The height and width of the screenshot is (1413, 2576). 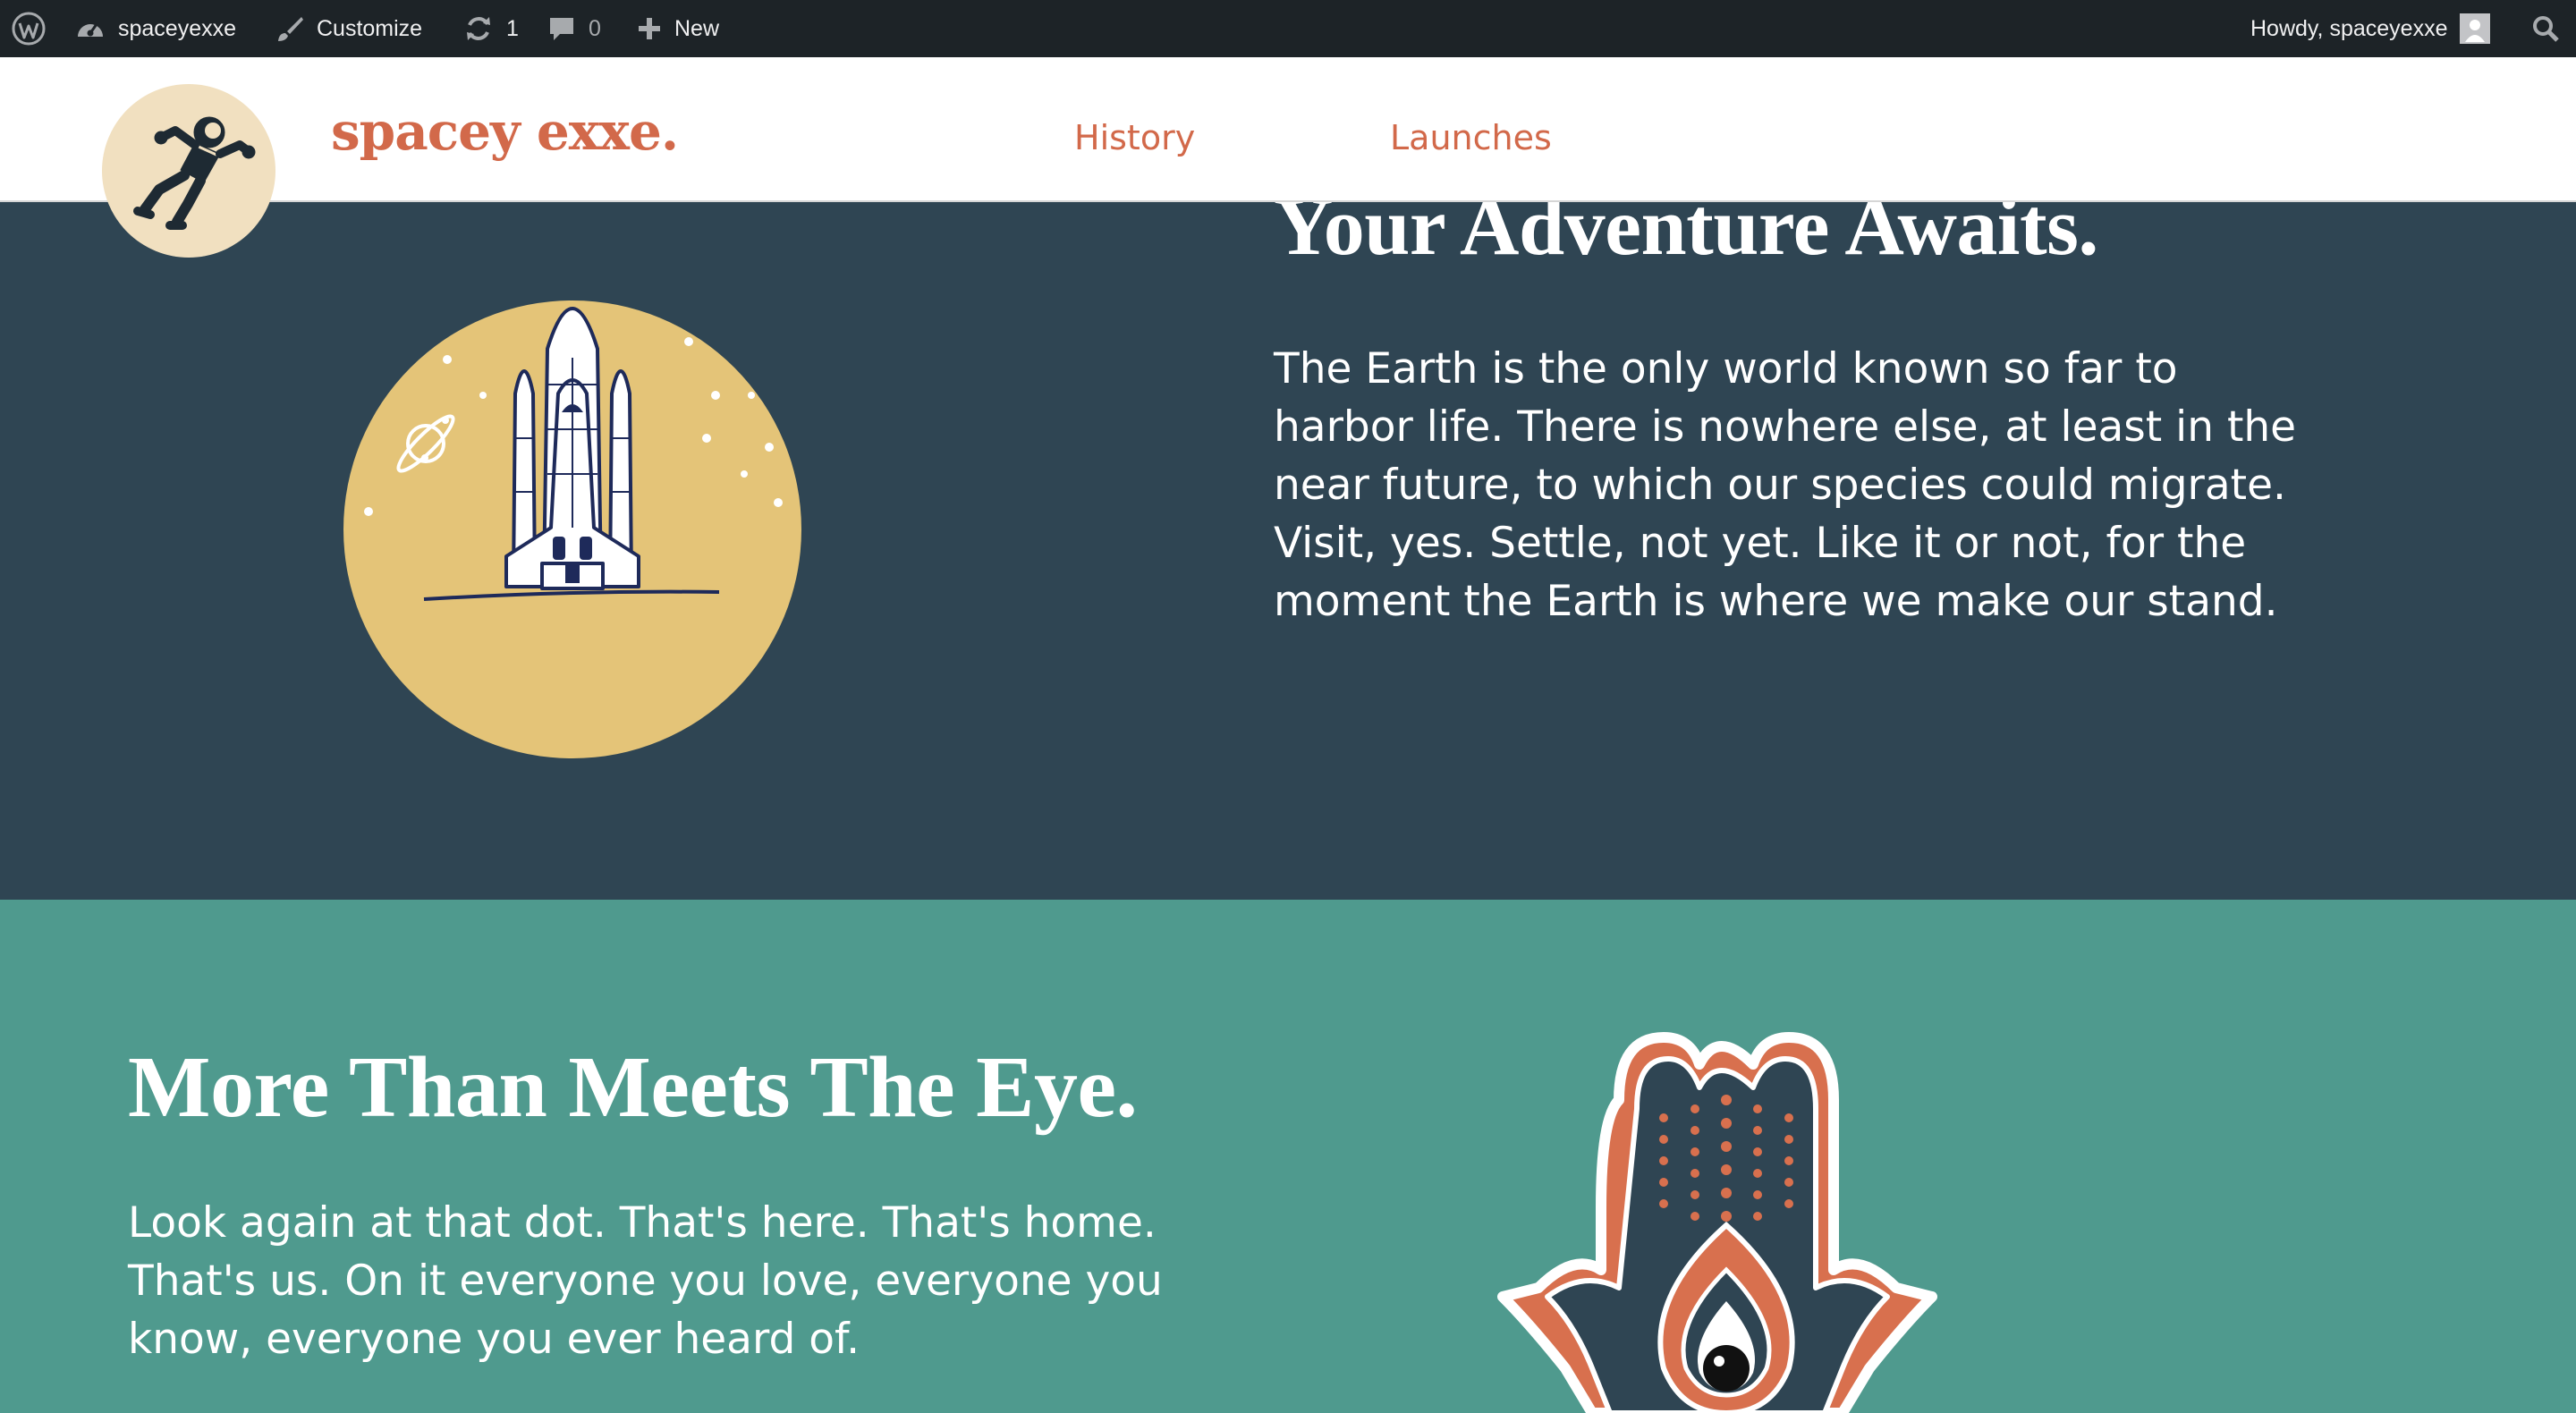 I want to click on brush-icon, so click(x=289, y=28).